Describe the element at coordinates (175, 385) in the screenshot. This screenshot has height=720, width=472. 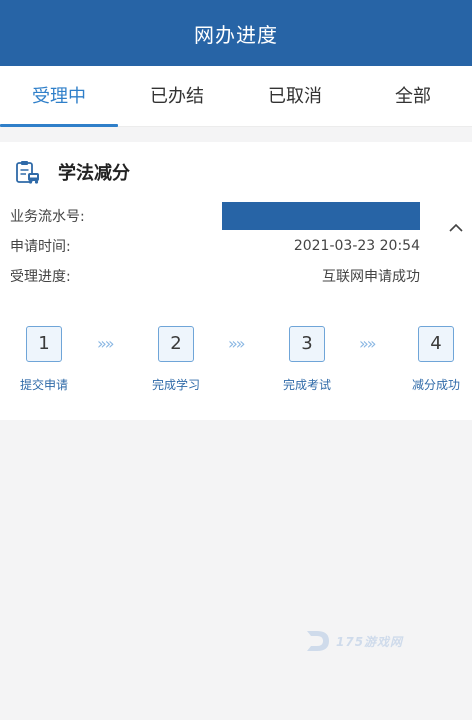
I see `step-label: 完成学习` at that location.